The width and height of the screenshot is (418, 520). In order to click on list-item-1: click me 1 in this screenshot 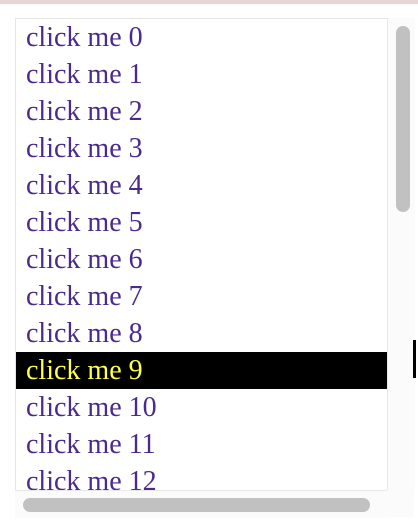, I will do `click(202, 74)`.